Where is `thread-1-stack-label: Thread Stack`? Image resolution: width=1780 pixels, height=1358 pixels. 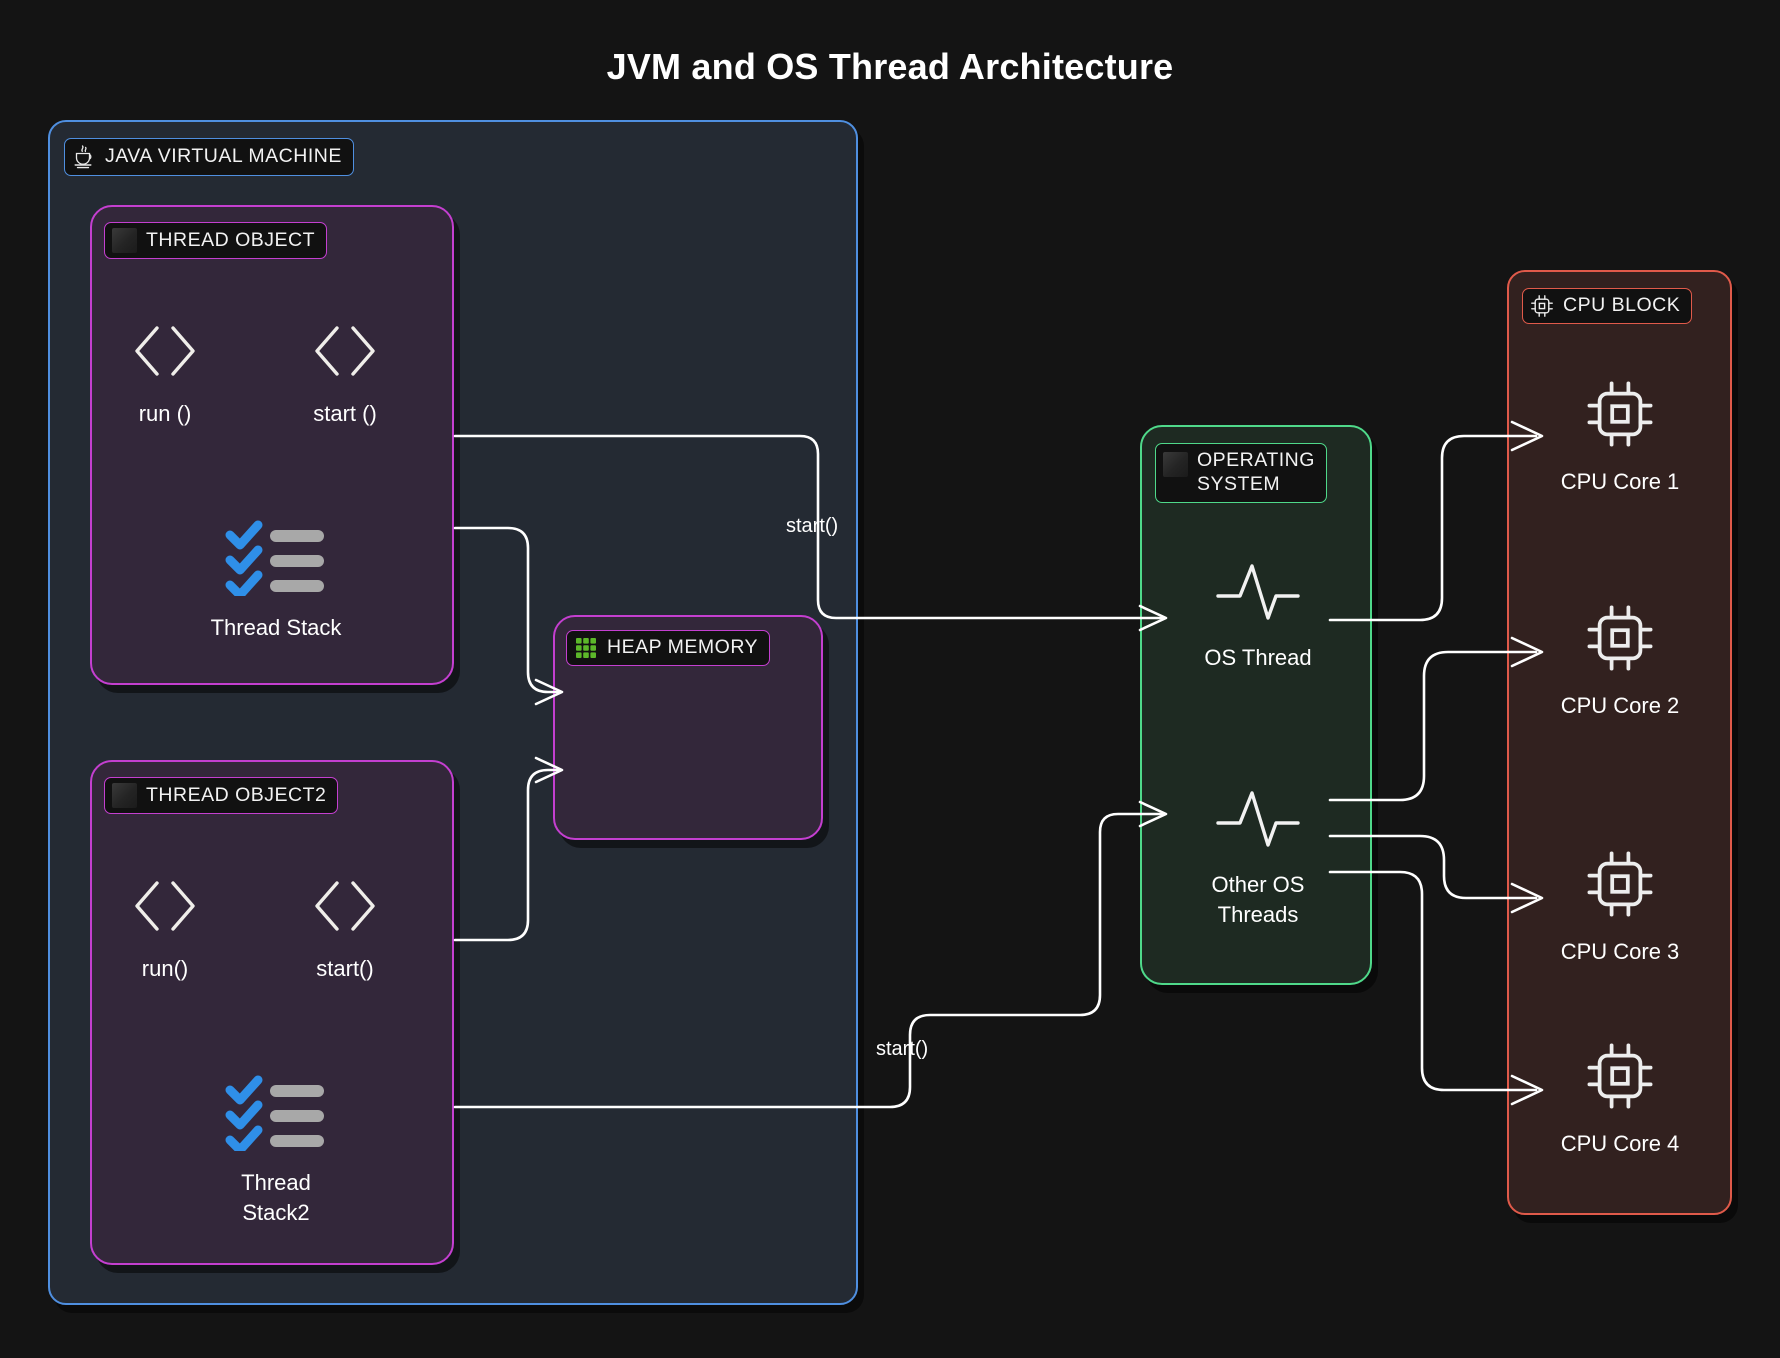
thread-1-stack-label: Thread Stack is located at coordinates (276, 627).